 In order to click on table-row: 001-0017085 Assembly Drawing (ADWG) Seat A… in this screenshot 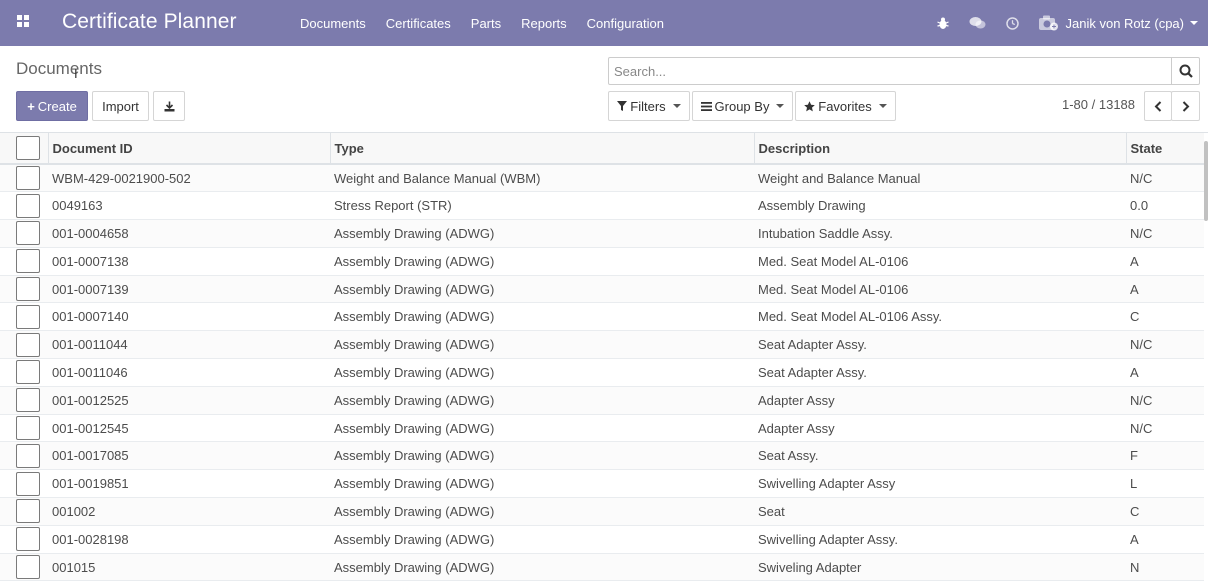, I will do `click(602, 456)`.